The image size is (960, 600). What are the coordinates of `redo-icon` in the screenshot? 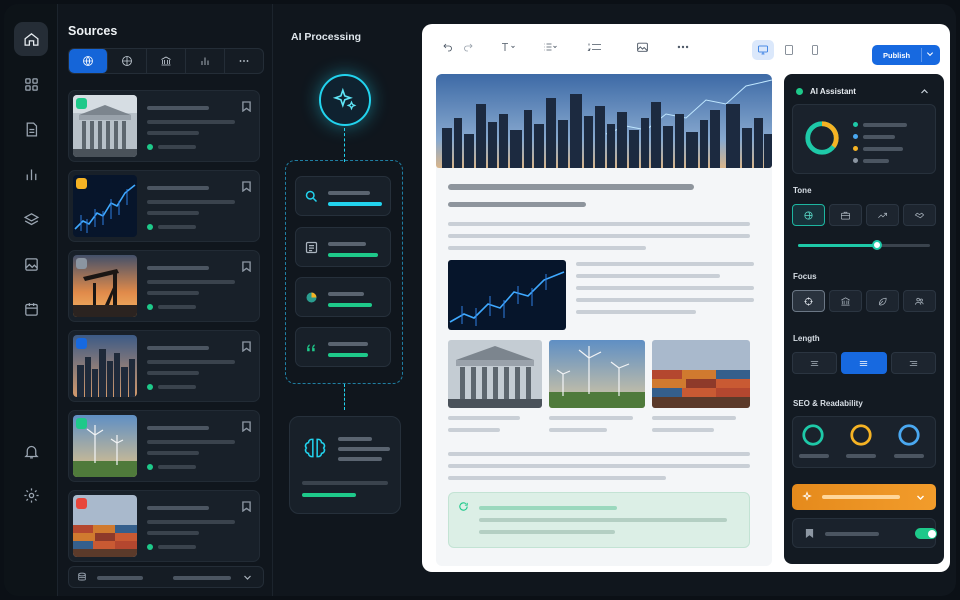 It's located at (468, 47).